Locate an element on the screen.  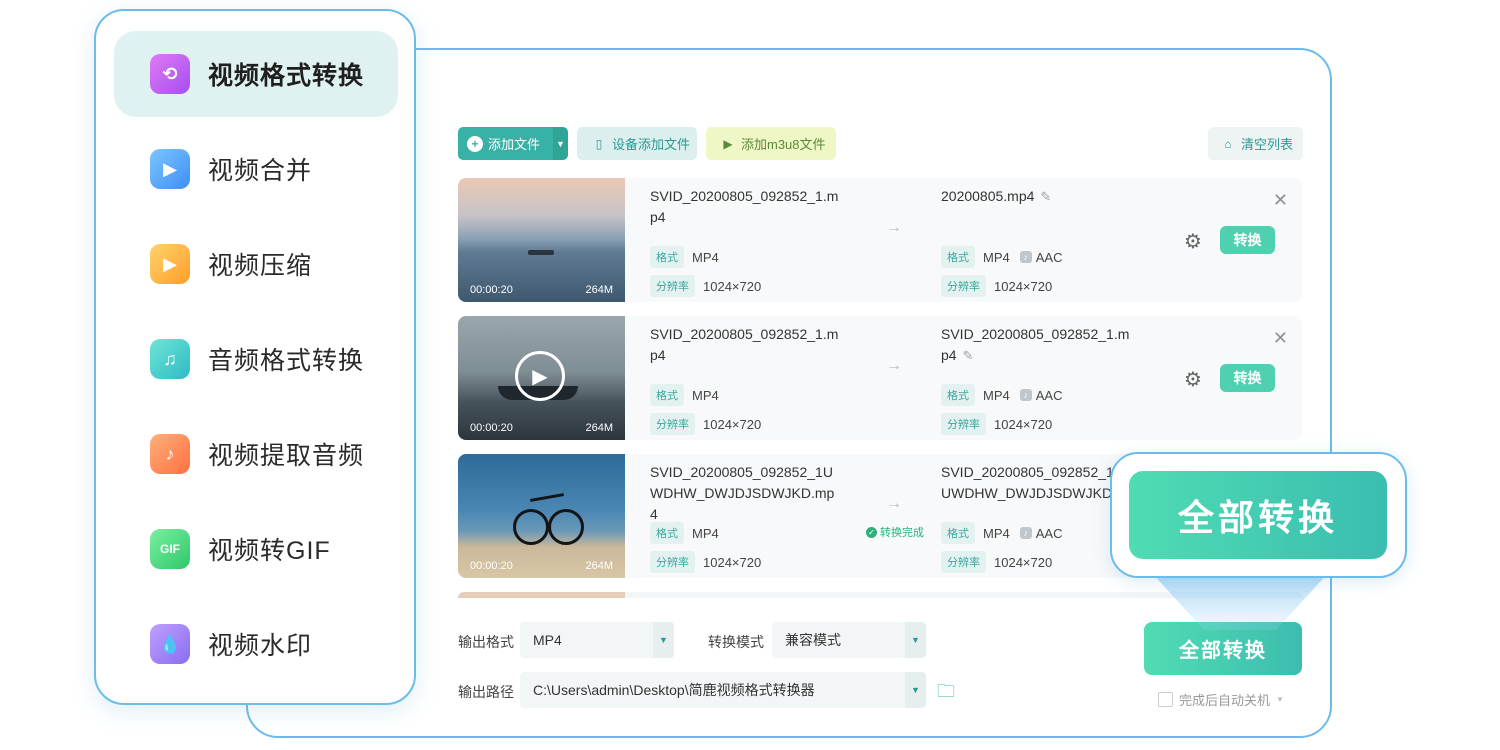
add-file-dropdown: ▼ is located at coordinates (560, 143).